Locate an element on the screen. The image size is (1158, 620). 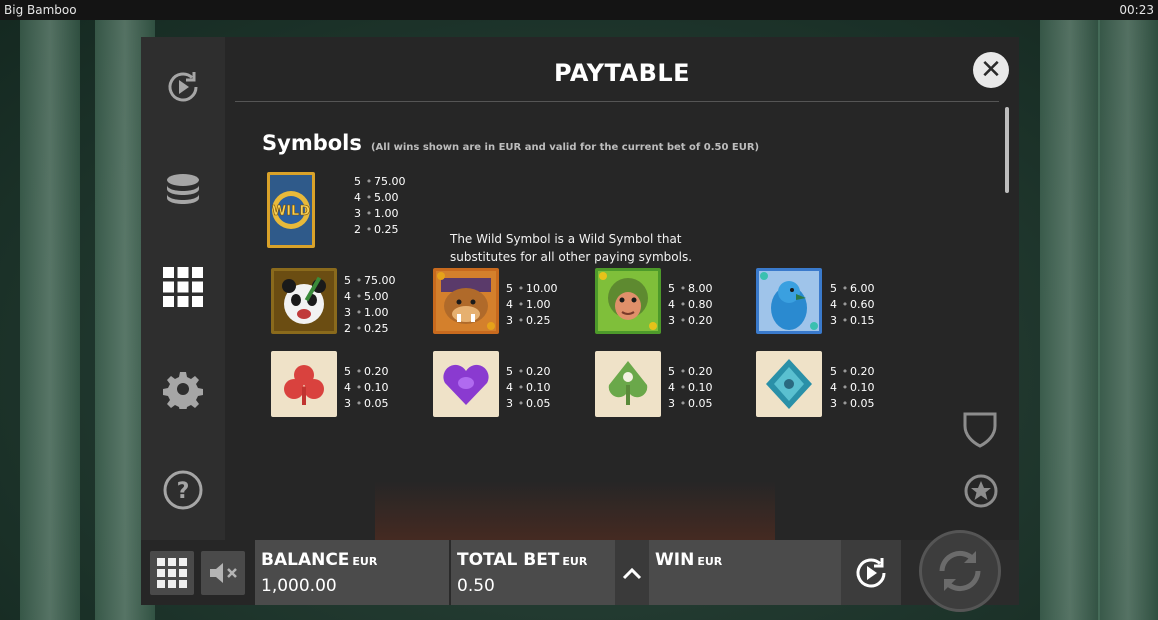
spin-icon is located at coordinates (960, 571).